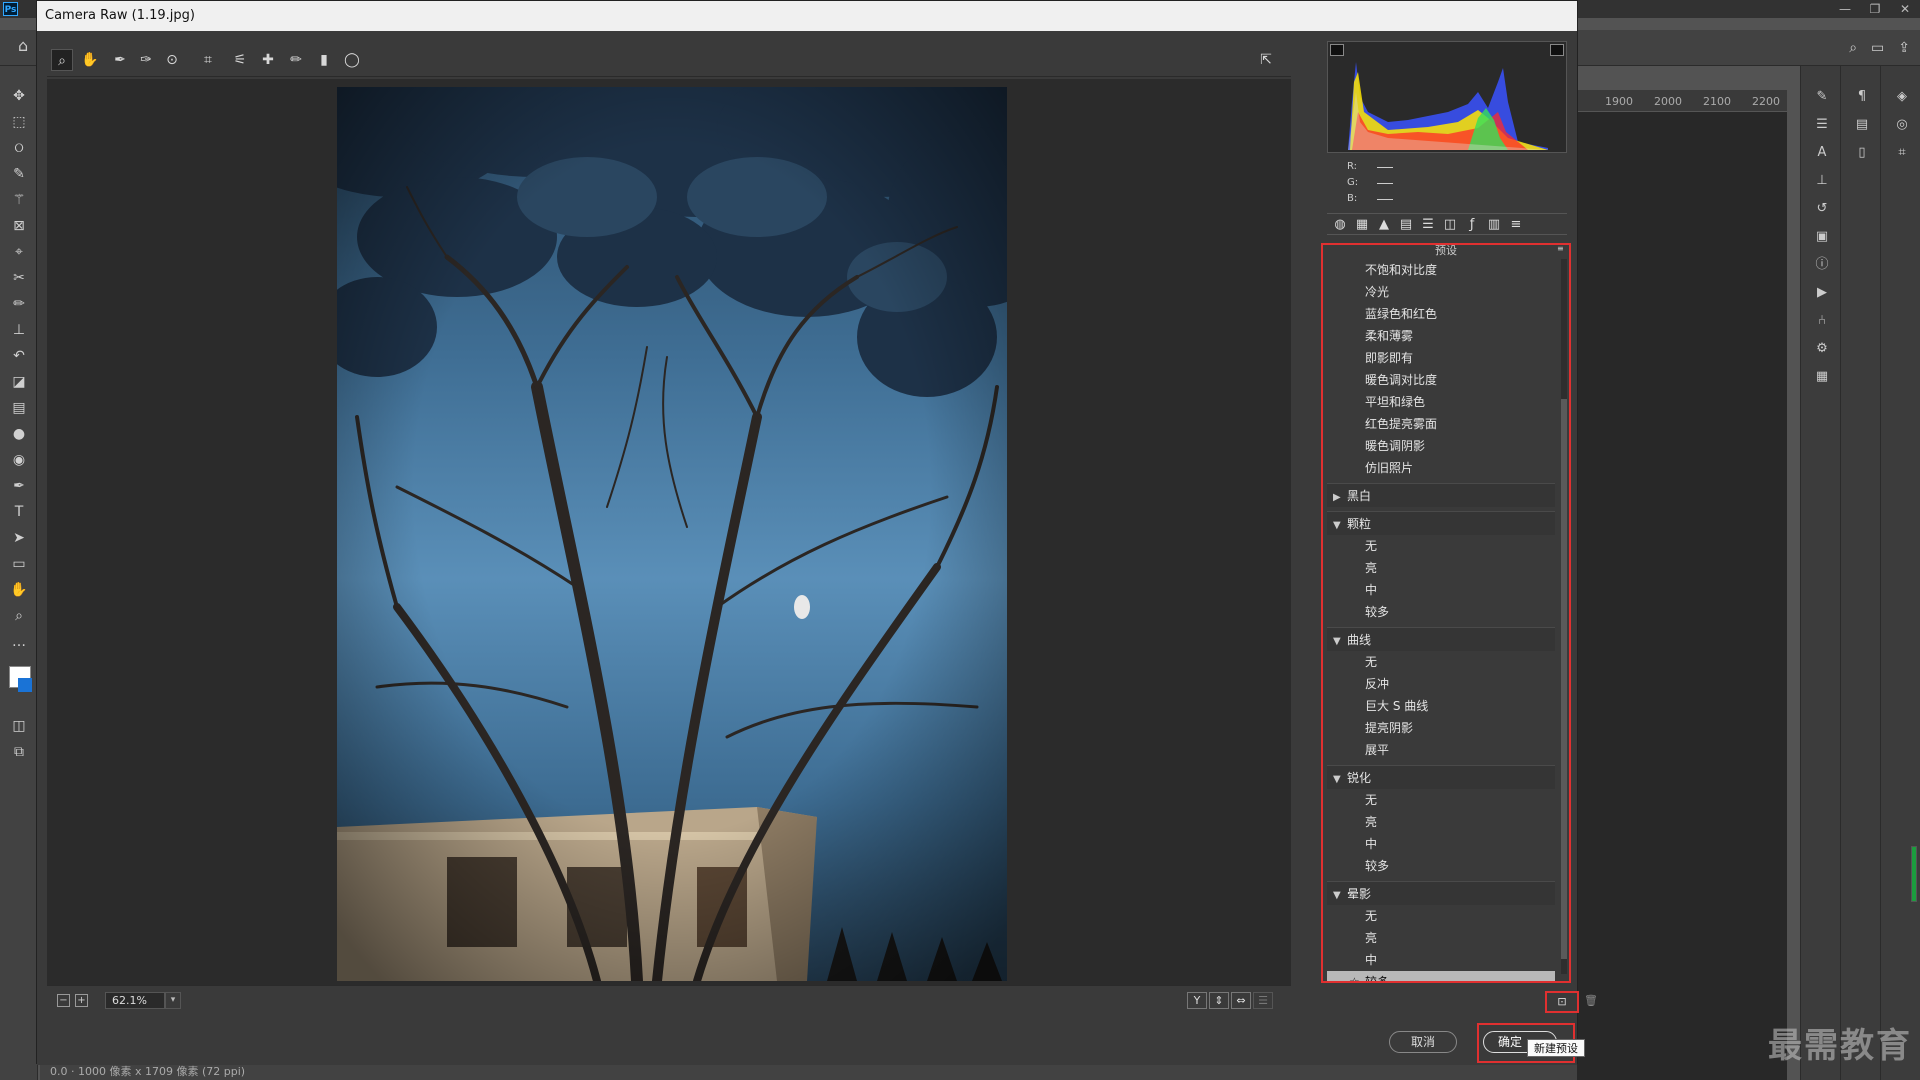 This screenshot has width=1920, height=1080. I want to click on blur-icon: ●, so click(19, 434).